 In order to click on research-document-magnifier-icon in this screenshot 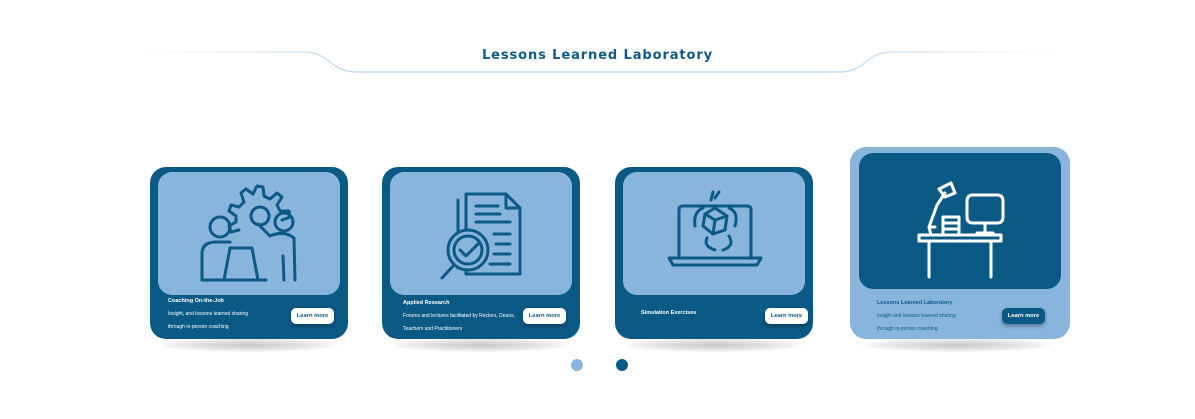, I will do `click(481, 236)`.